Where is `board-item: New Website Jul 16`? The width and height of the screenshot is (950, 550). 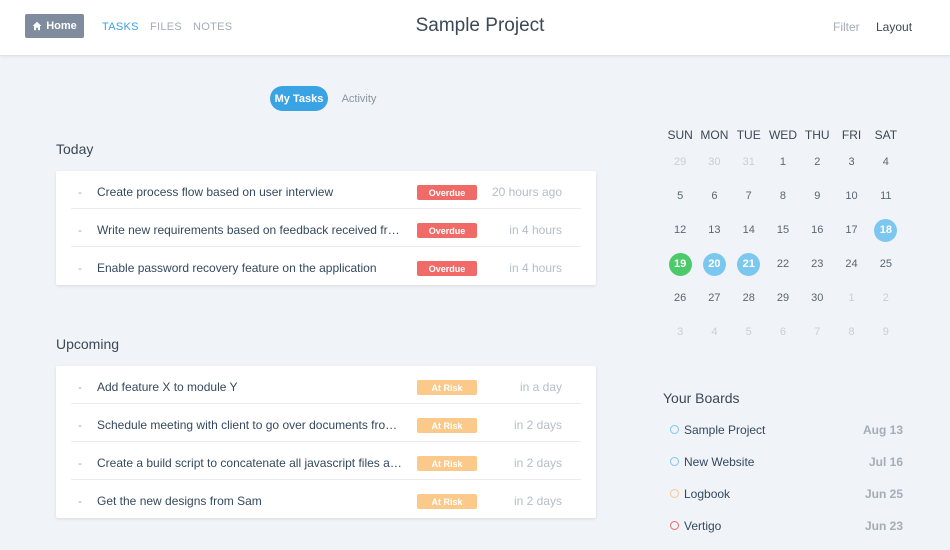 board-item: New Website Jul 16 is located at coordinates (786, 462).